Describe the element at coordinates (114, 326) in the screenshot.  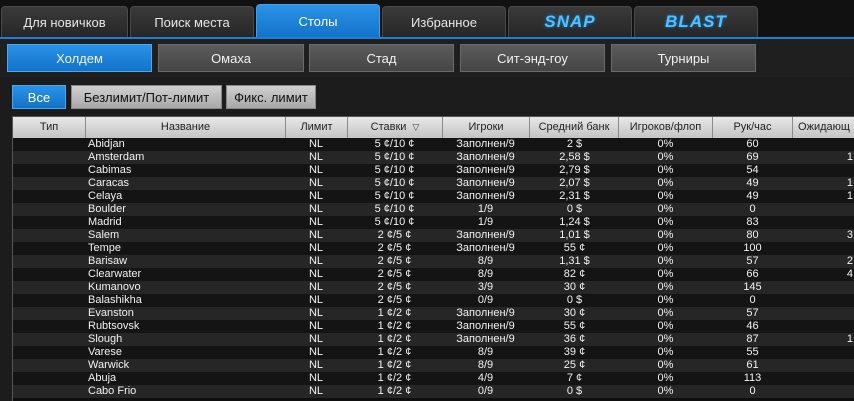
I see `table-name-cell: Rubtsovsk` at that location.